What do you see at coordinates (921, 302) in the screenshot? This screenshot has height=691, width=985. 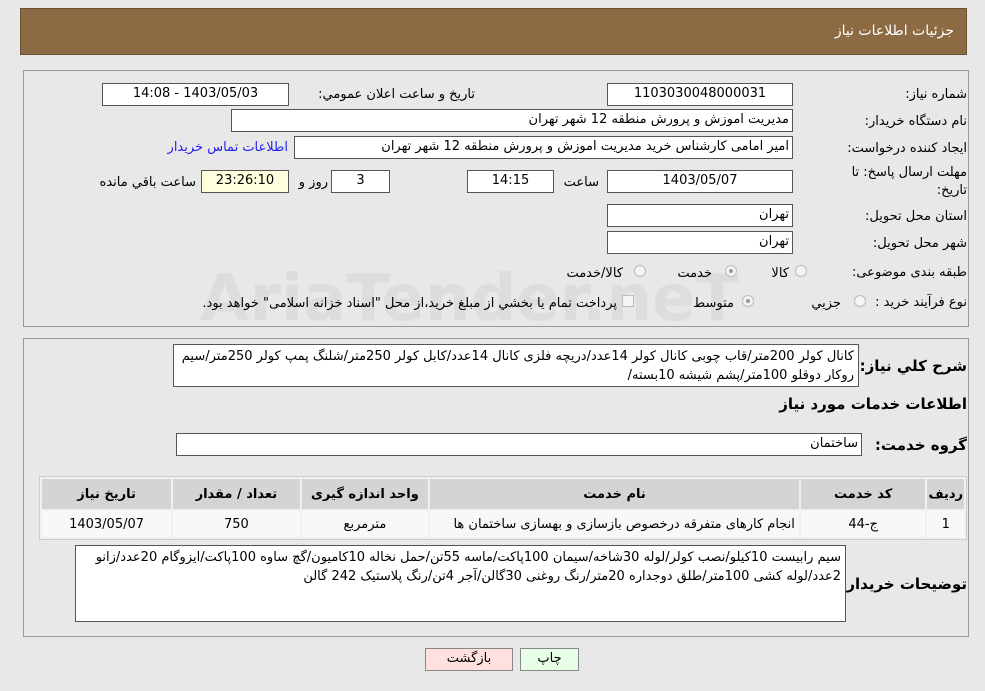 I see `purchase-type-label: نوع فرآيند خريد :` at bounding box center [921, 302].